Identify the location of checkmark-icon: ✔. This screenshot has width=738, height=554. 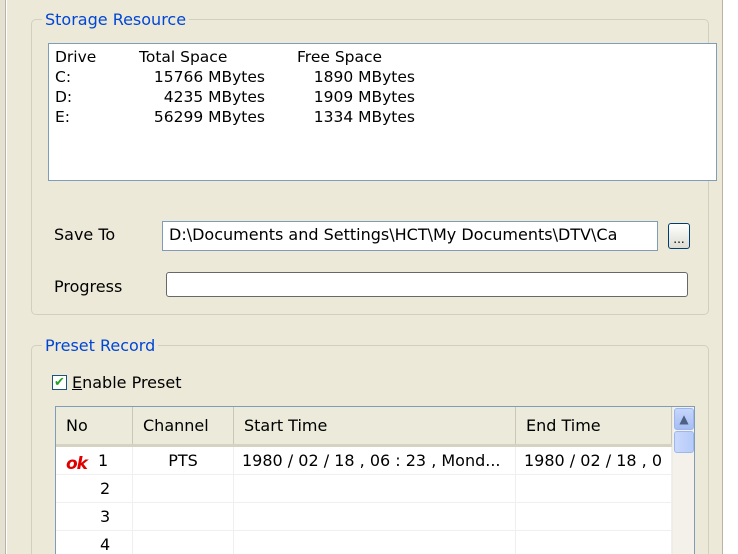
(59, 382).